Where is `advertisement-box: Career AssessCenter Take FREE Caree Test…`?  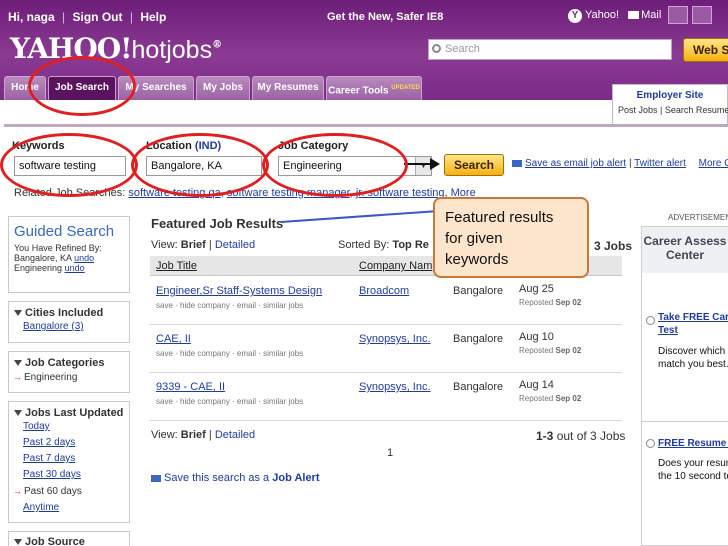 advertisement-box: Career AssessCenter Take FREE Caree Test… is located at coordinates (684, 386).